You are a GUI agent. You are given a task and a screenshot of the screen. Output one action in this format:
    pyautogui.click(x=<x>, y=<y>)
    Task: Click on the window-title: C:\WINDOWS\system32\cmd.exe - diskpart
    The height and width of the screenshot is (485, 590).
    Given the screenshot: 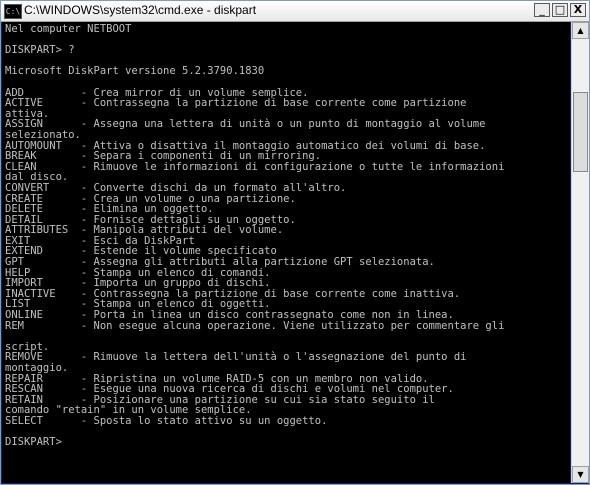 What is the action you would take?
    pyautogui.click(x=140, y=10)
    